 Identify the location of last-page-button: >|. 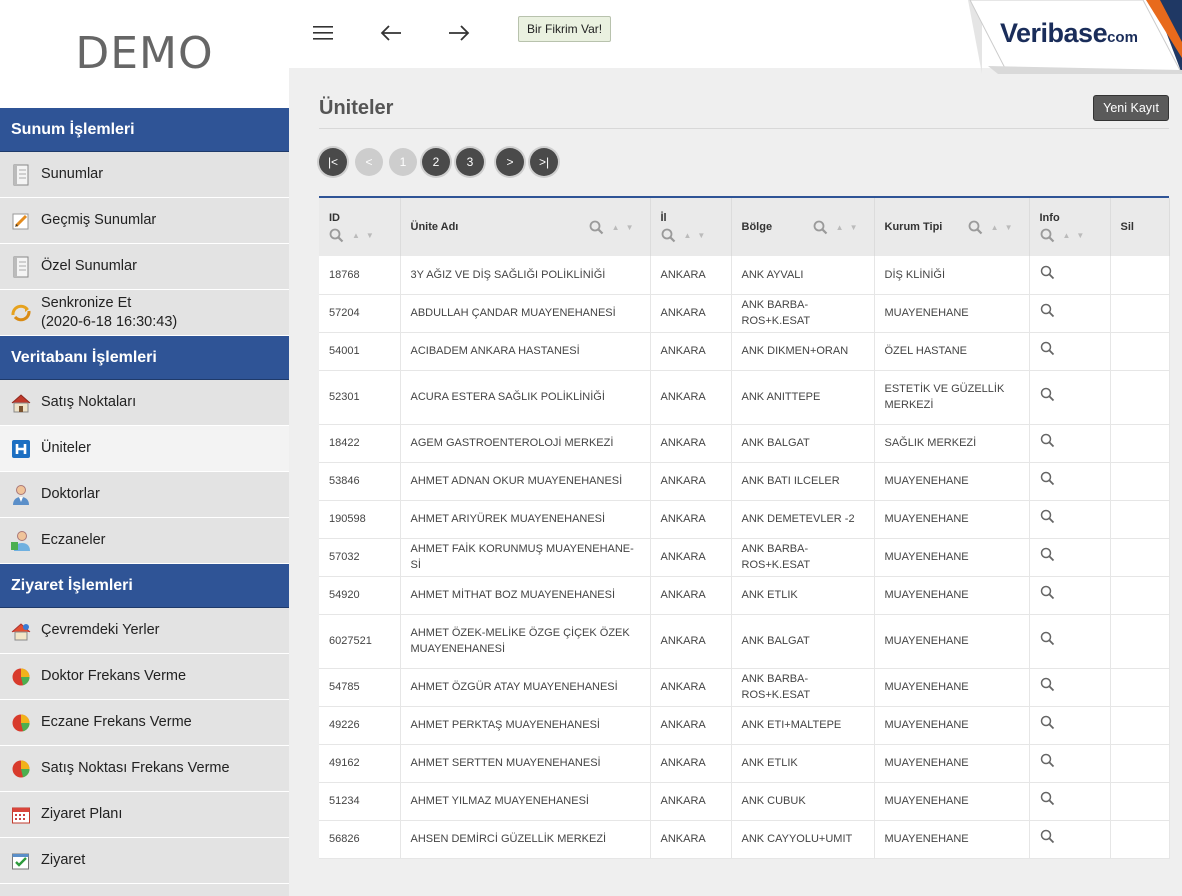
(544, 162).